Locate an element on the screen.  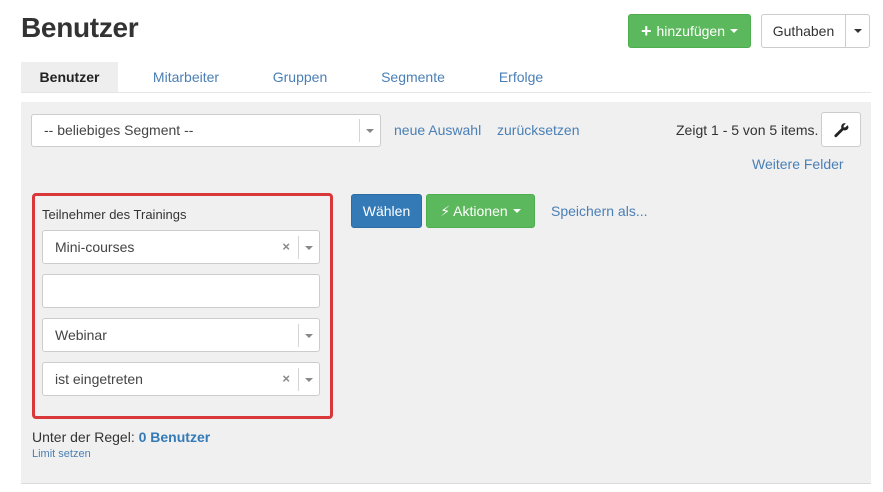
new-selection-link: neue Auswahl is located at coordinates (437, 130).